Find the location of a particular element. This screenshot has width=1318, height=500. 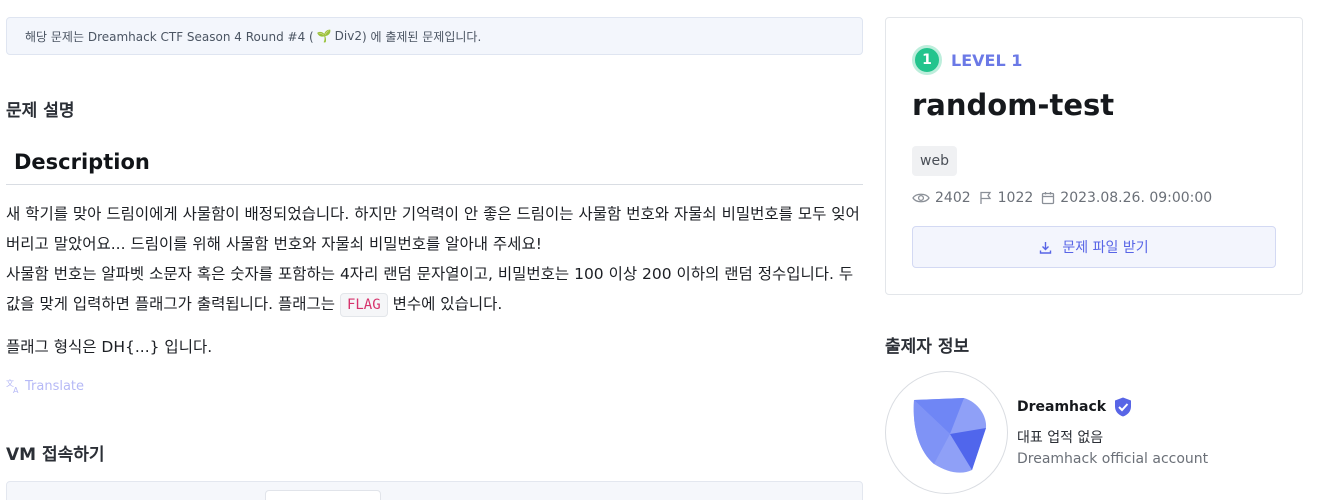

vm-access-panel is located at coordinates (434, 490).